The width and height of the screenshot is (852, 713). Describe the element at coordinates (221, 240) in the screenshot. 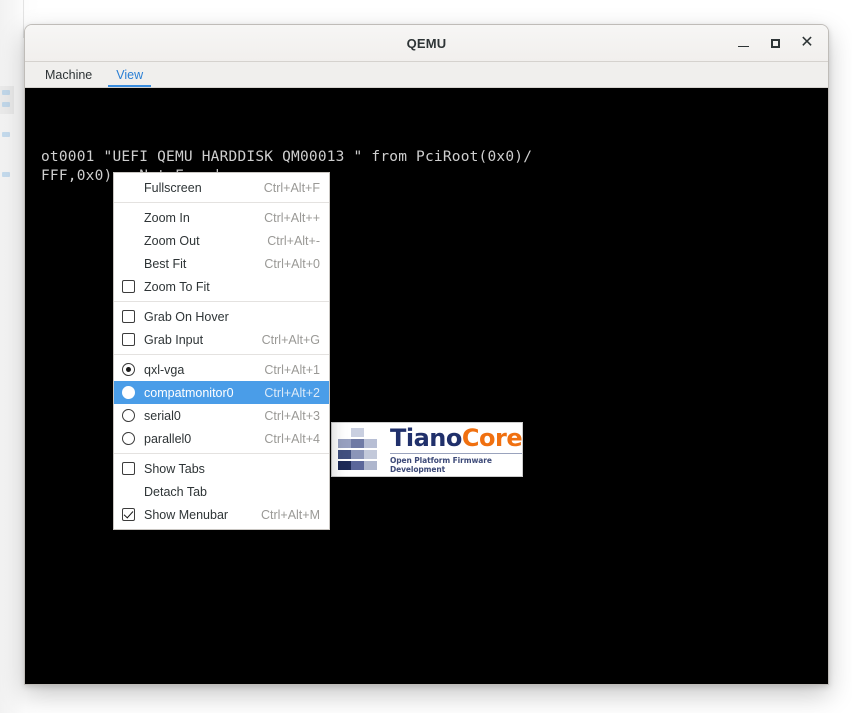

I see `menu-item-zoom-out: Zoom Out Ctrl+Alt+-` at that location.